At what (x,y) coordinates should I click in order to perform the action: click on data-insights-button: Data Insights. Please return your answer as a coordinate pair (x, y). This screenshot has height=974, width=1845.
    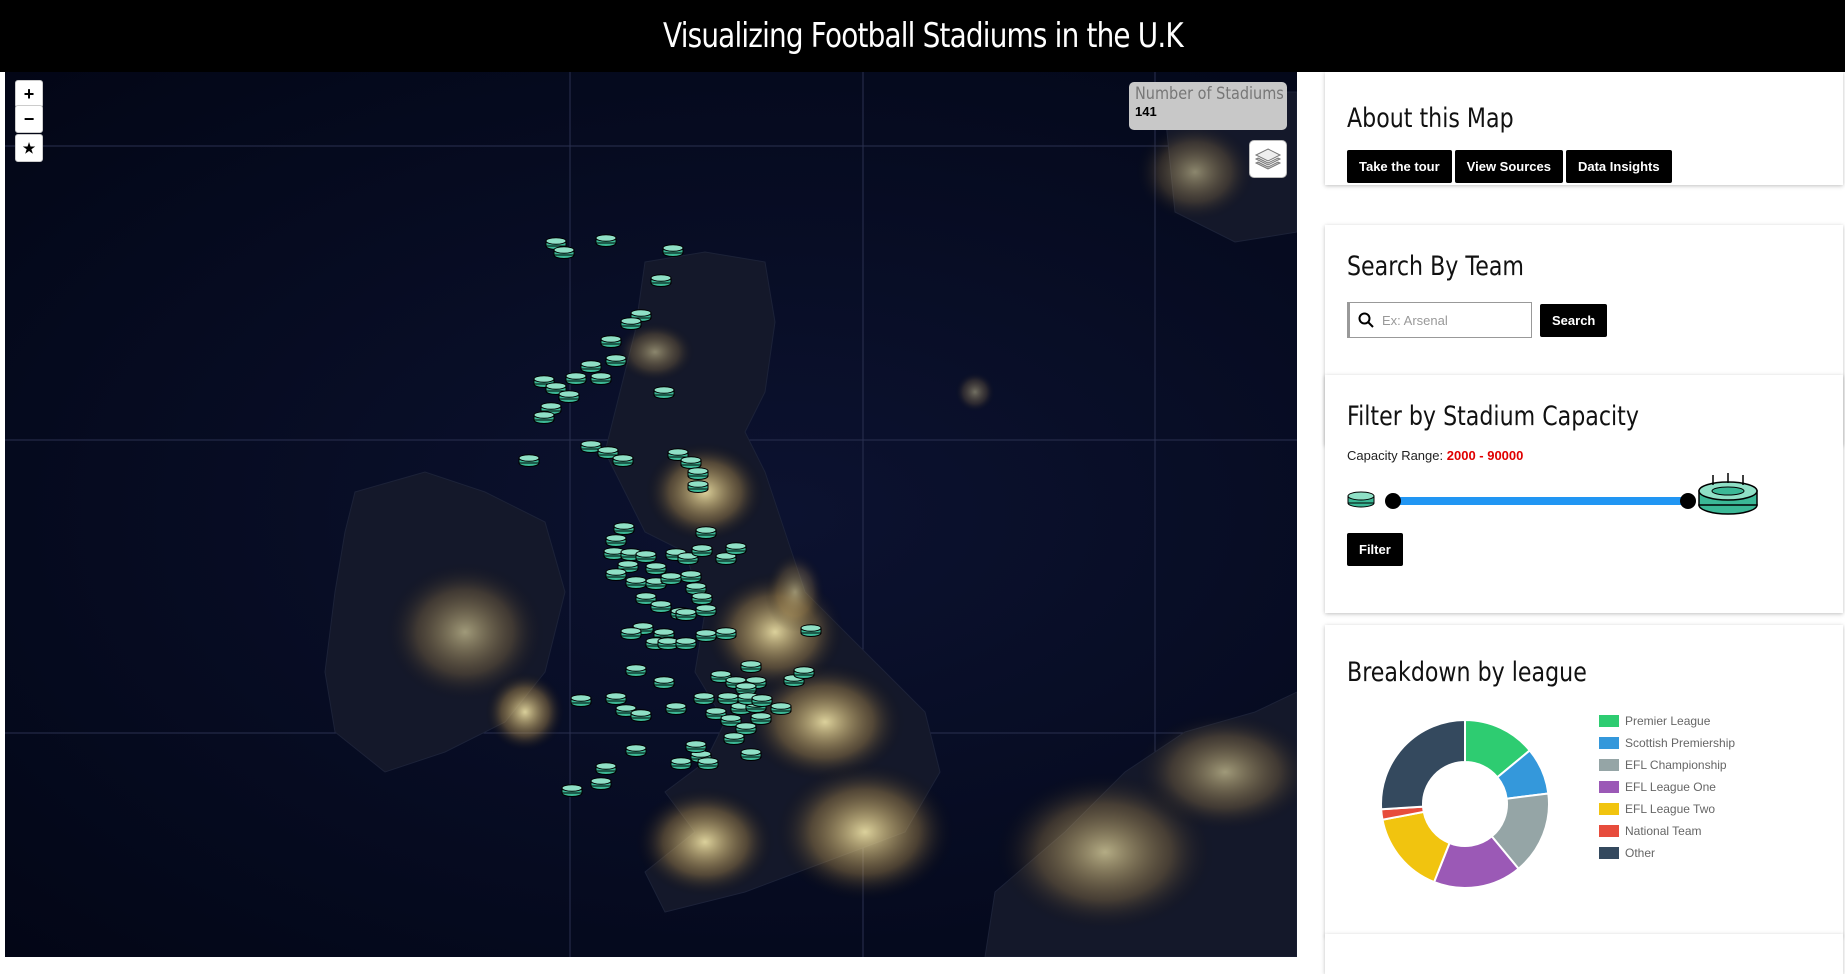
    Looking at the image, I should click on (1618, 166).